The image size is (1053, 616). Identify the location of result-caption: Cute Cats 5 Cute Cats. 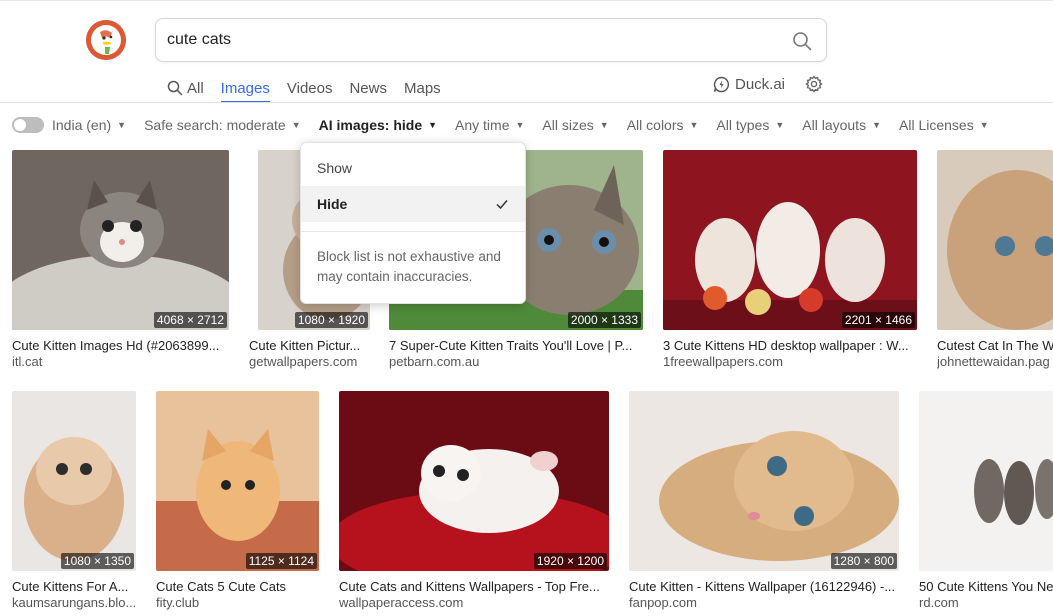
(237, 586).